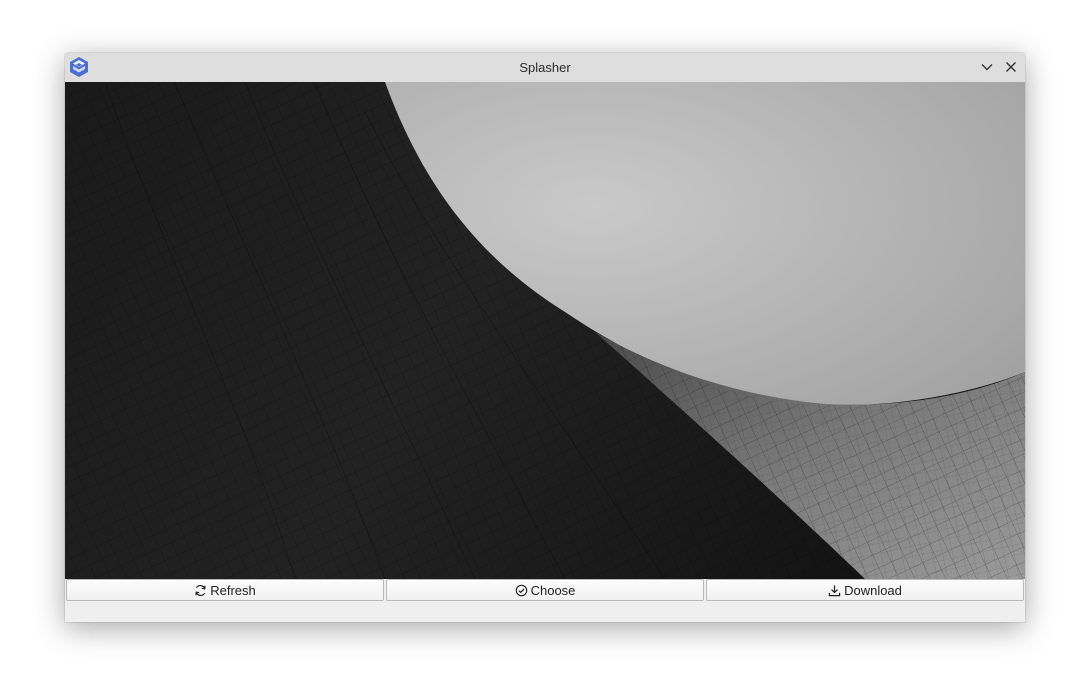 Image resolution: width=1090 pixels, height=699 pixels. I want to click on download-button-label: Download, so click(873, 590).